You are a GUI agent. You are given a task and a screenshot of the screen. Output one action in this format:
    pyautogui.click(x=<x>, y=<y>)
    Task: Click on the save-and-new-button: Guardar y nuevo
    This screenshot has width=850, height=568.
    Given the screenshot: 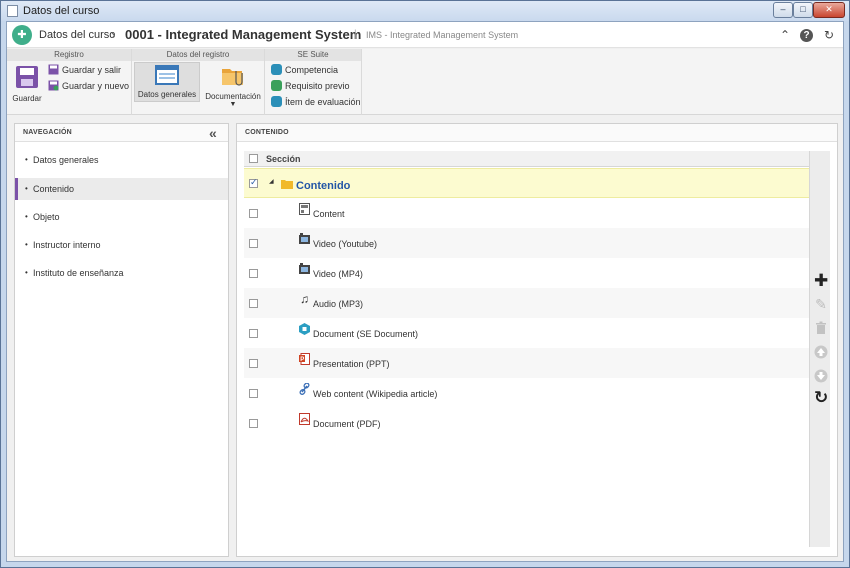 What is the action you would take?
    pyautogui.click(x=88, y=86)
    